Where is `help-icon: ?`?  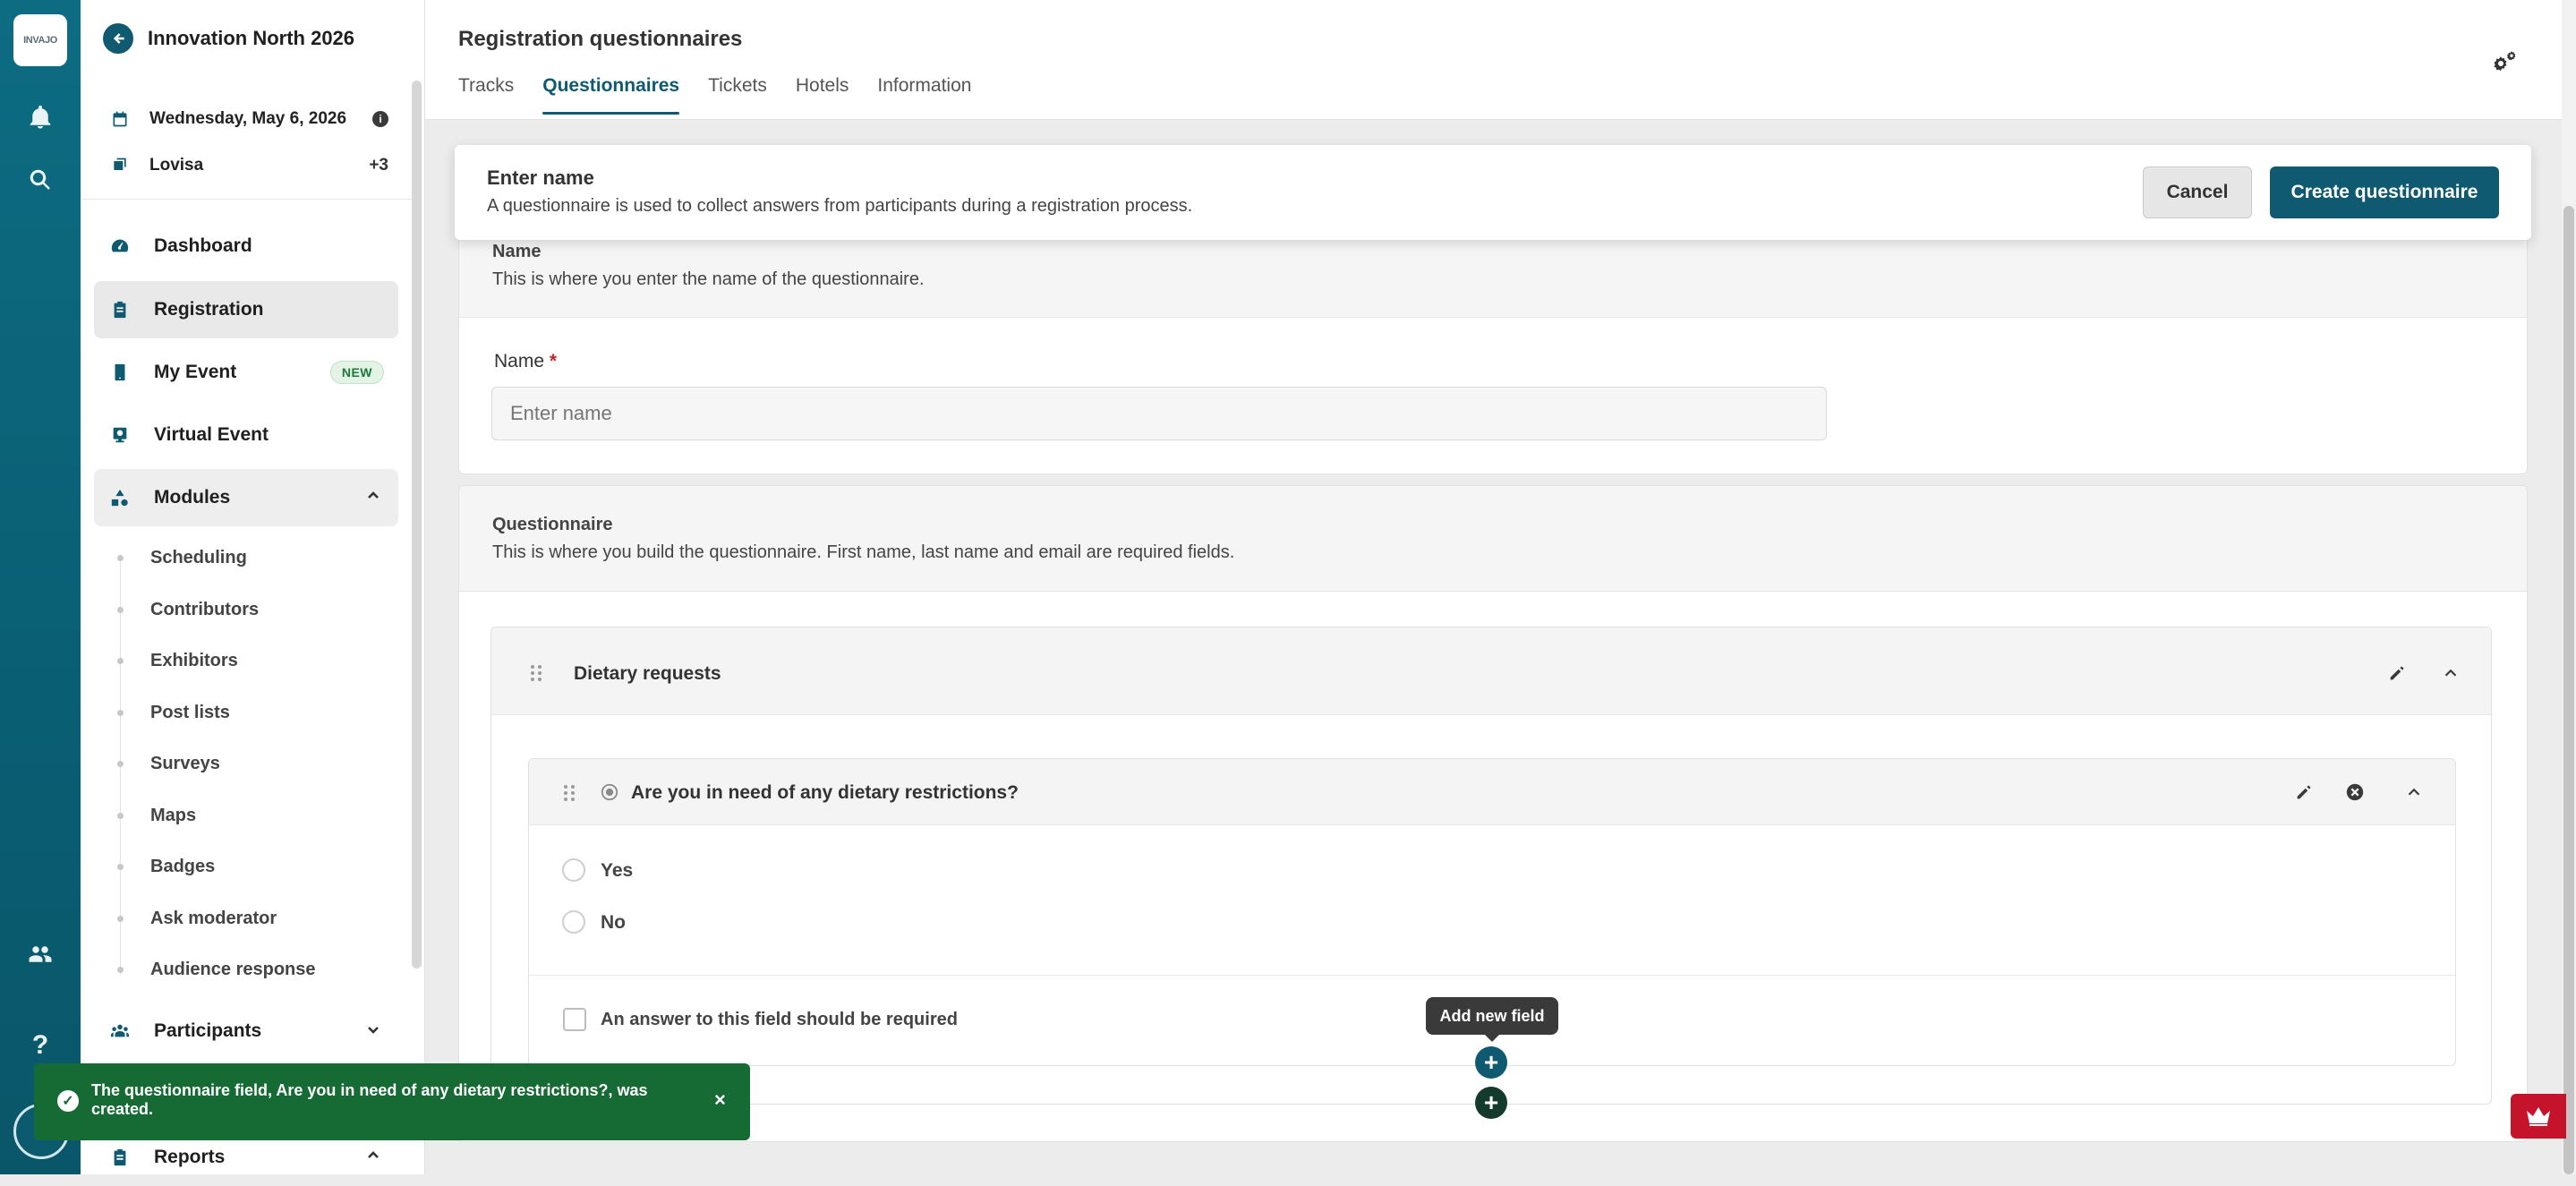
help-icon: ? is located at coordinates (40, 1045).